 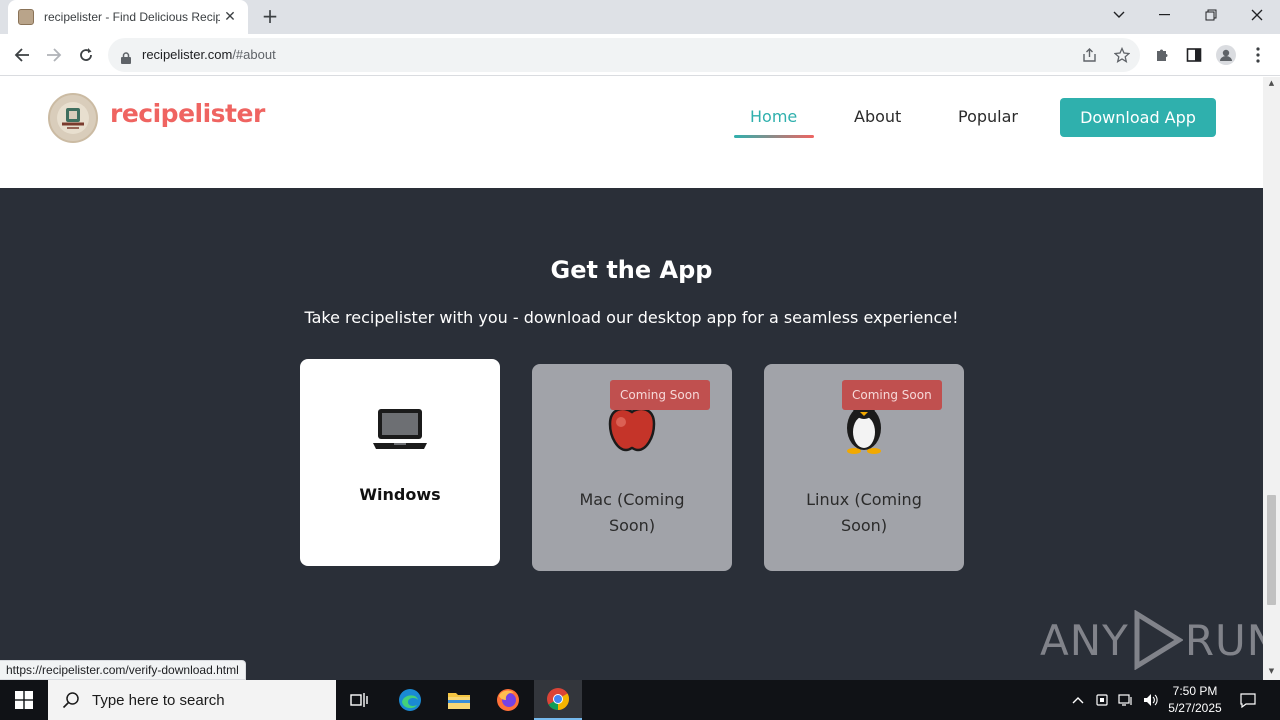 What do you see at coordinates (1158, 640) in the screenshot?
I see `play-triangle-icon` at bounding box center [1158, 640].